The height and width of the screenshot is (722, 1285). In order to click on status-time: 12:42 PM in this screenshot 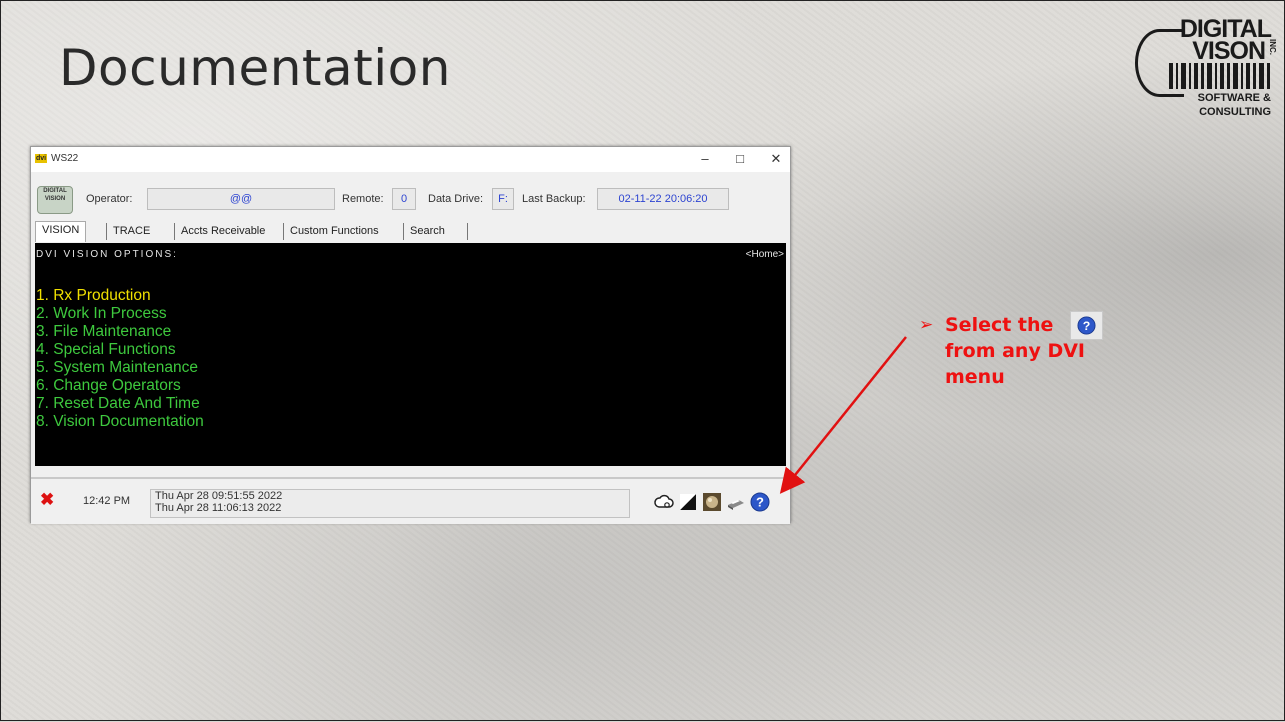, I will do `click(107, 501)`.